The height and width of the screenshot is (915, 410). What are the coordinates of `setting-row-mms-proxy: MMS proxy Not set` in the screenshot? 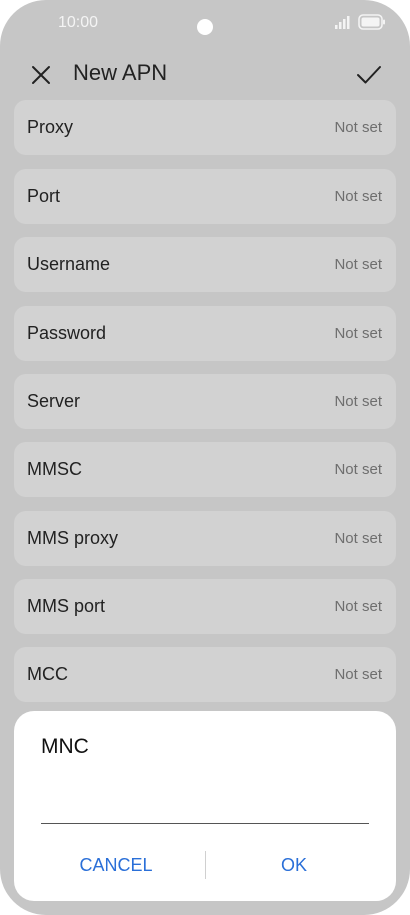 It's located at (205, 538).